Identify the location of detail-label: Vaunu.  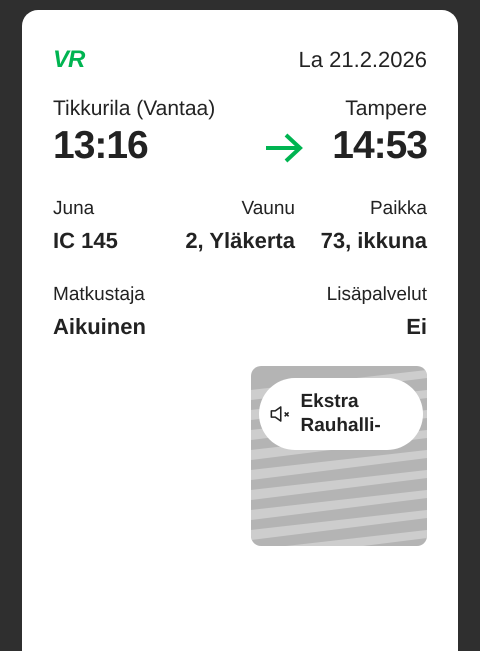
(268, 209).